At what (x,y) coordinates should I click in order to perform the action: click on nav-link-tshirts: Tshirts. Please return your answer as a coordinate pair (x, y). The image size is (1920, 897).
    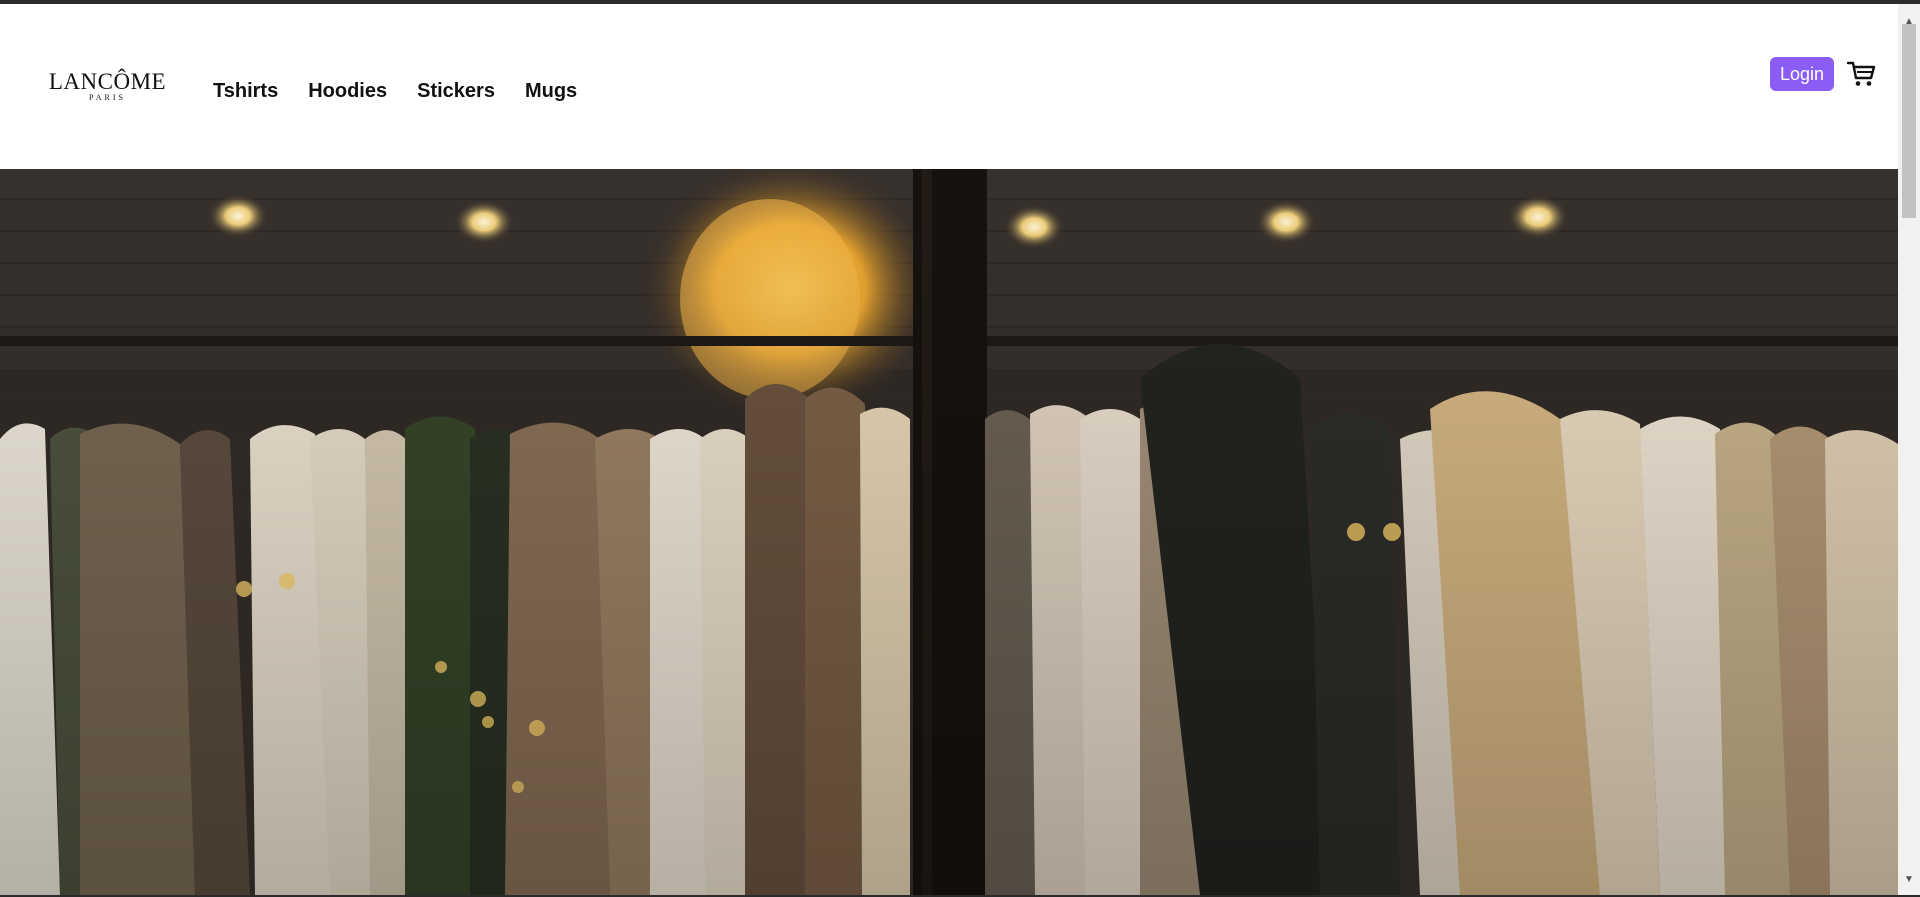
    Looking at the image, I should click on (245, 91).